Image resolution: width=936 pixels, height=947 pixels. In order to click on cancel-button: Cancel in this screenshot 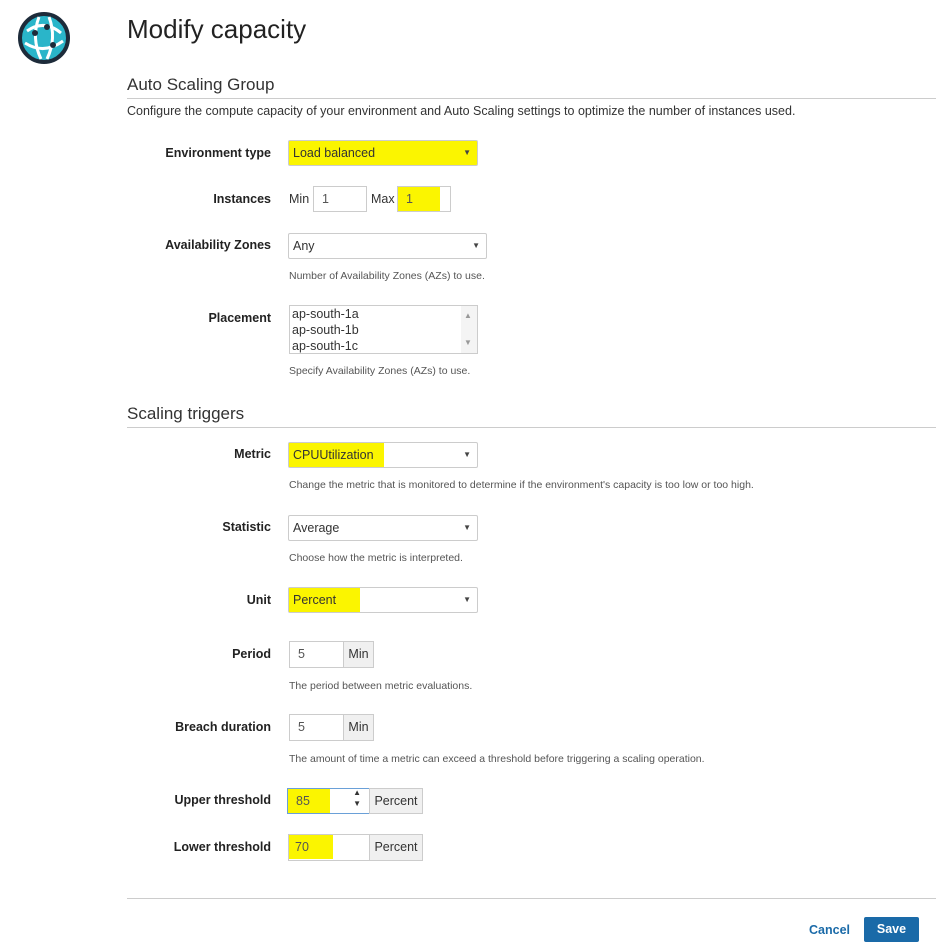, I will do `click(829, 930)`.